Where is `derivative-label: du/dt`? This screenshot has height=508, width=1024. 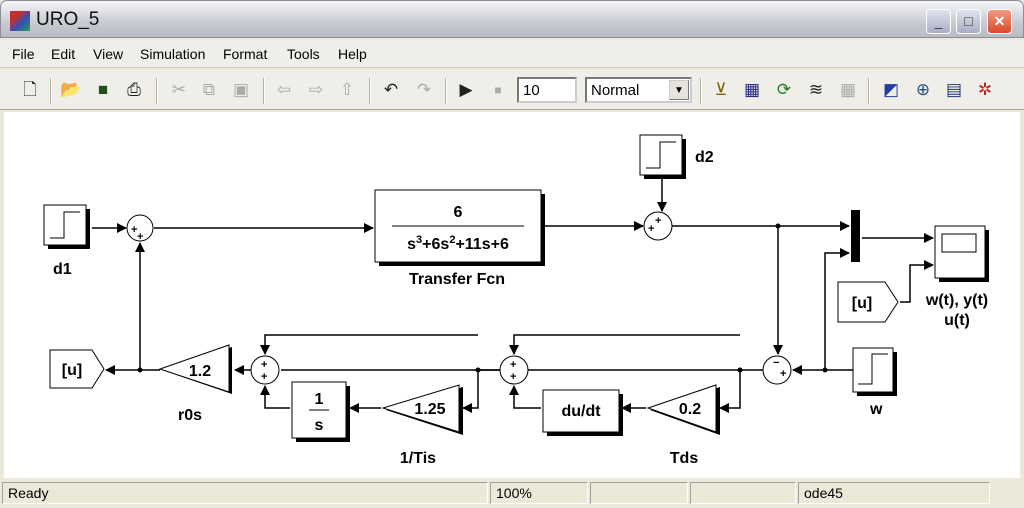
derivative-label: du/dt is located at coordinates (581, 411).